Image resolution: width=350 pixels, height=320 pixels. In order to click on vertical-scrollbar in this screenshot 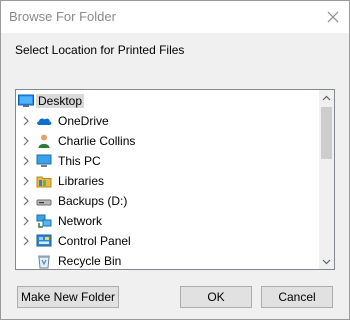, I will do `click(326, 179)`.